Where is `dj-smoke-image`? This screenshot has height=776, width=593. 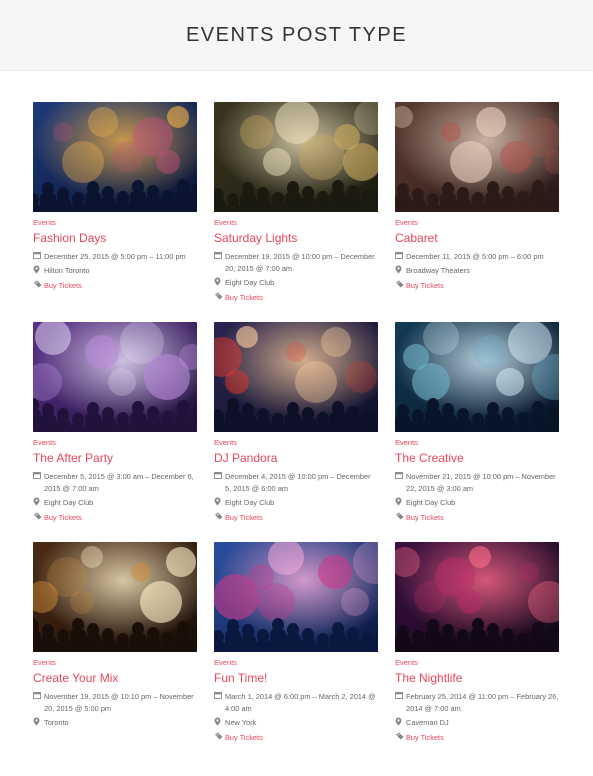 dj-smoke-image is located at coordinates (115, 377).